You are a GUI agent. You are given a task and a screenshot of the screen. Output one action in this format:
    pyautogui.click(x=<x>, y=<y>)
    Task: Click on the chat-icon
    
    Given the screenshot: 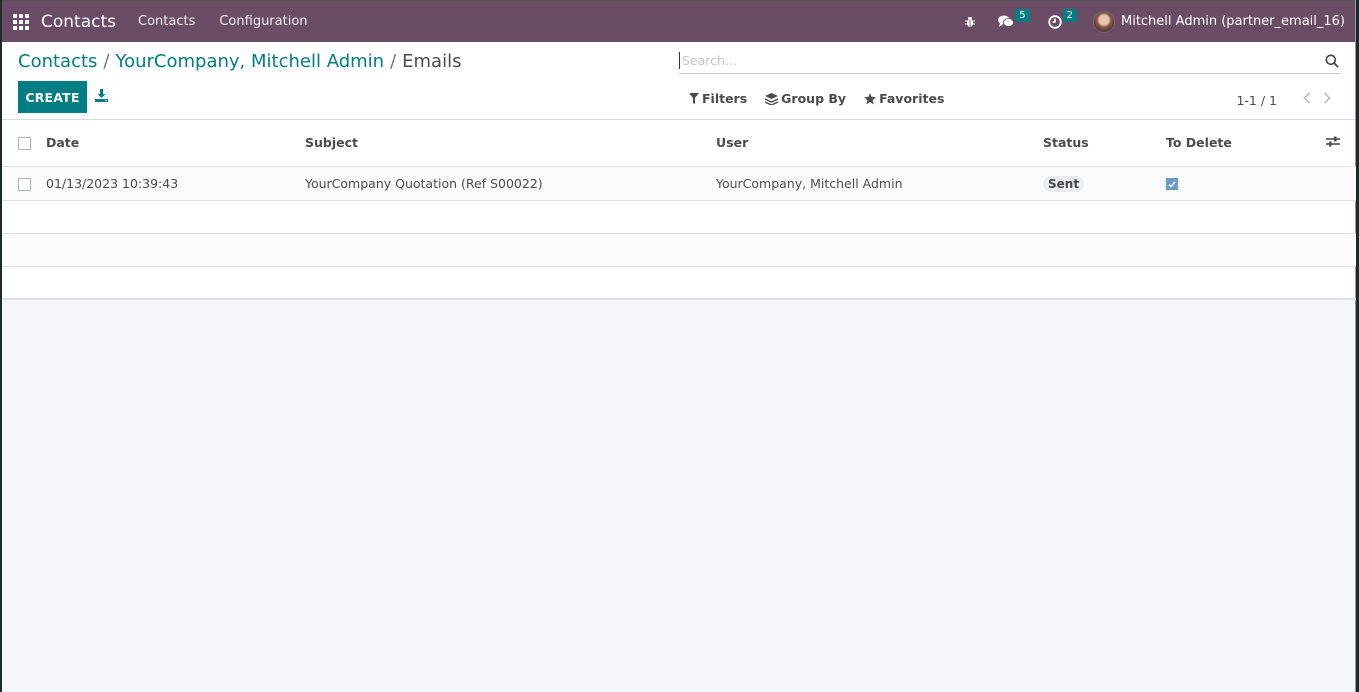 What is the action you would take?
    pyautogui.click(x=1006, y=21)
    